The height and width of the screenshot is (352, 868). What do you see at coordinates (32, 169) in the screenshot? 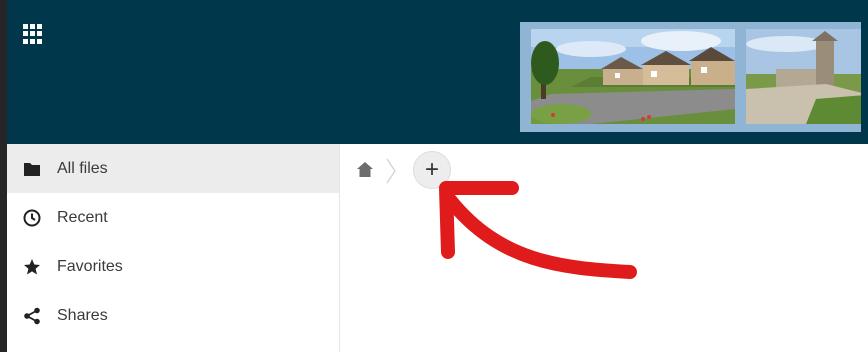
I see `folder-icon` at bounding box center [32, 169].